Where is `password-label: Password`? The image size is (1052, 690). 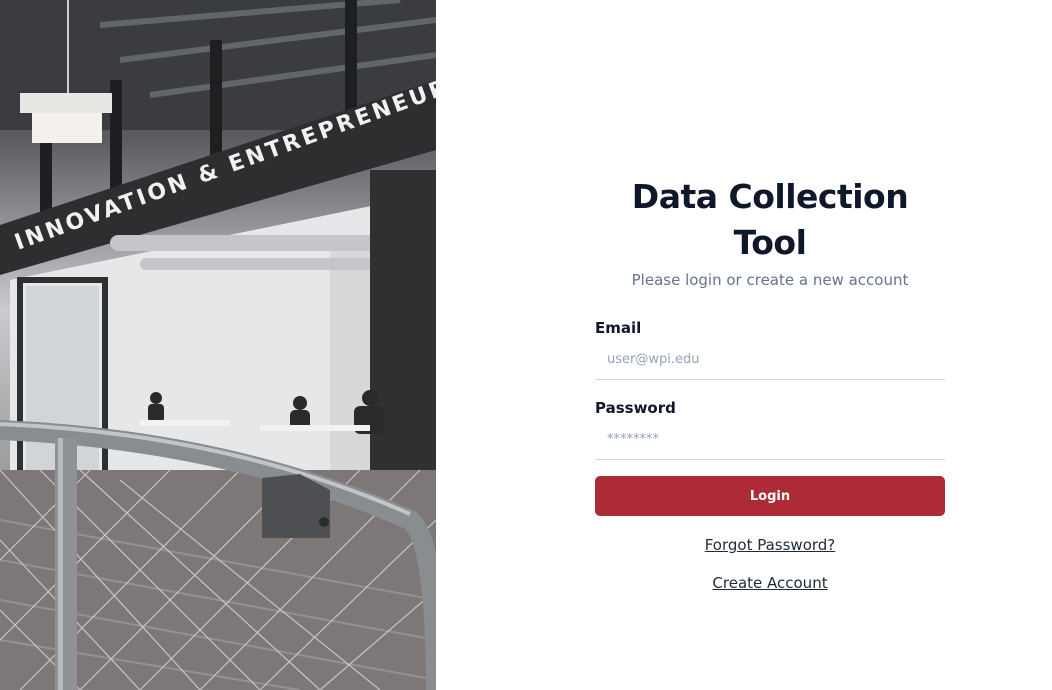 password-label: Password is located at coordinates (635, 408).